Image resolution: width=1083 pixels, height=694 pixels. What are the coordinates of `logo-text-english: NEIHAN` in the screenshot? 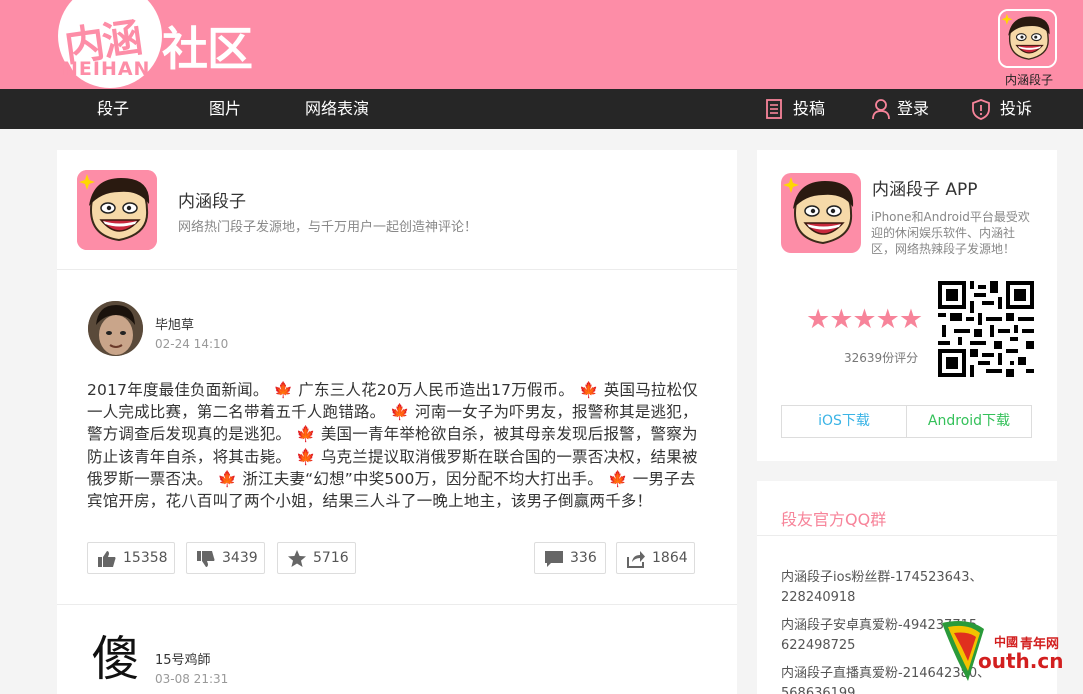 It's located at (106, 69).